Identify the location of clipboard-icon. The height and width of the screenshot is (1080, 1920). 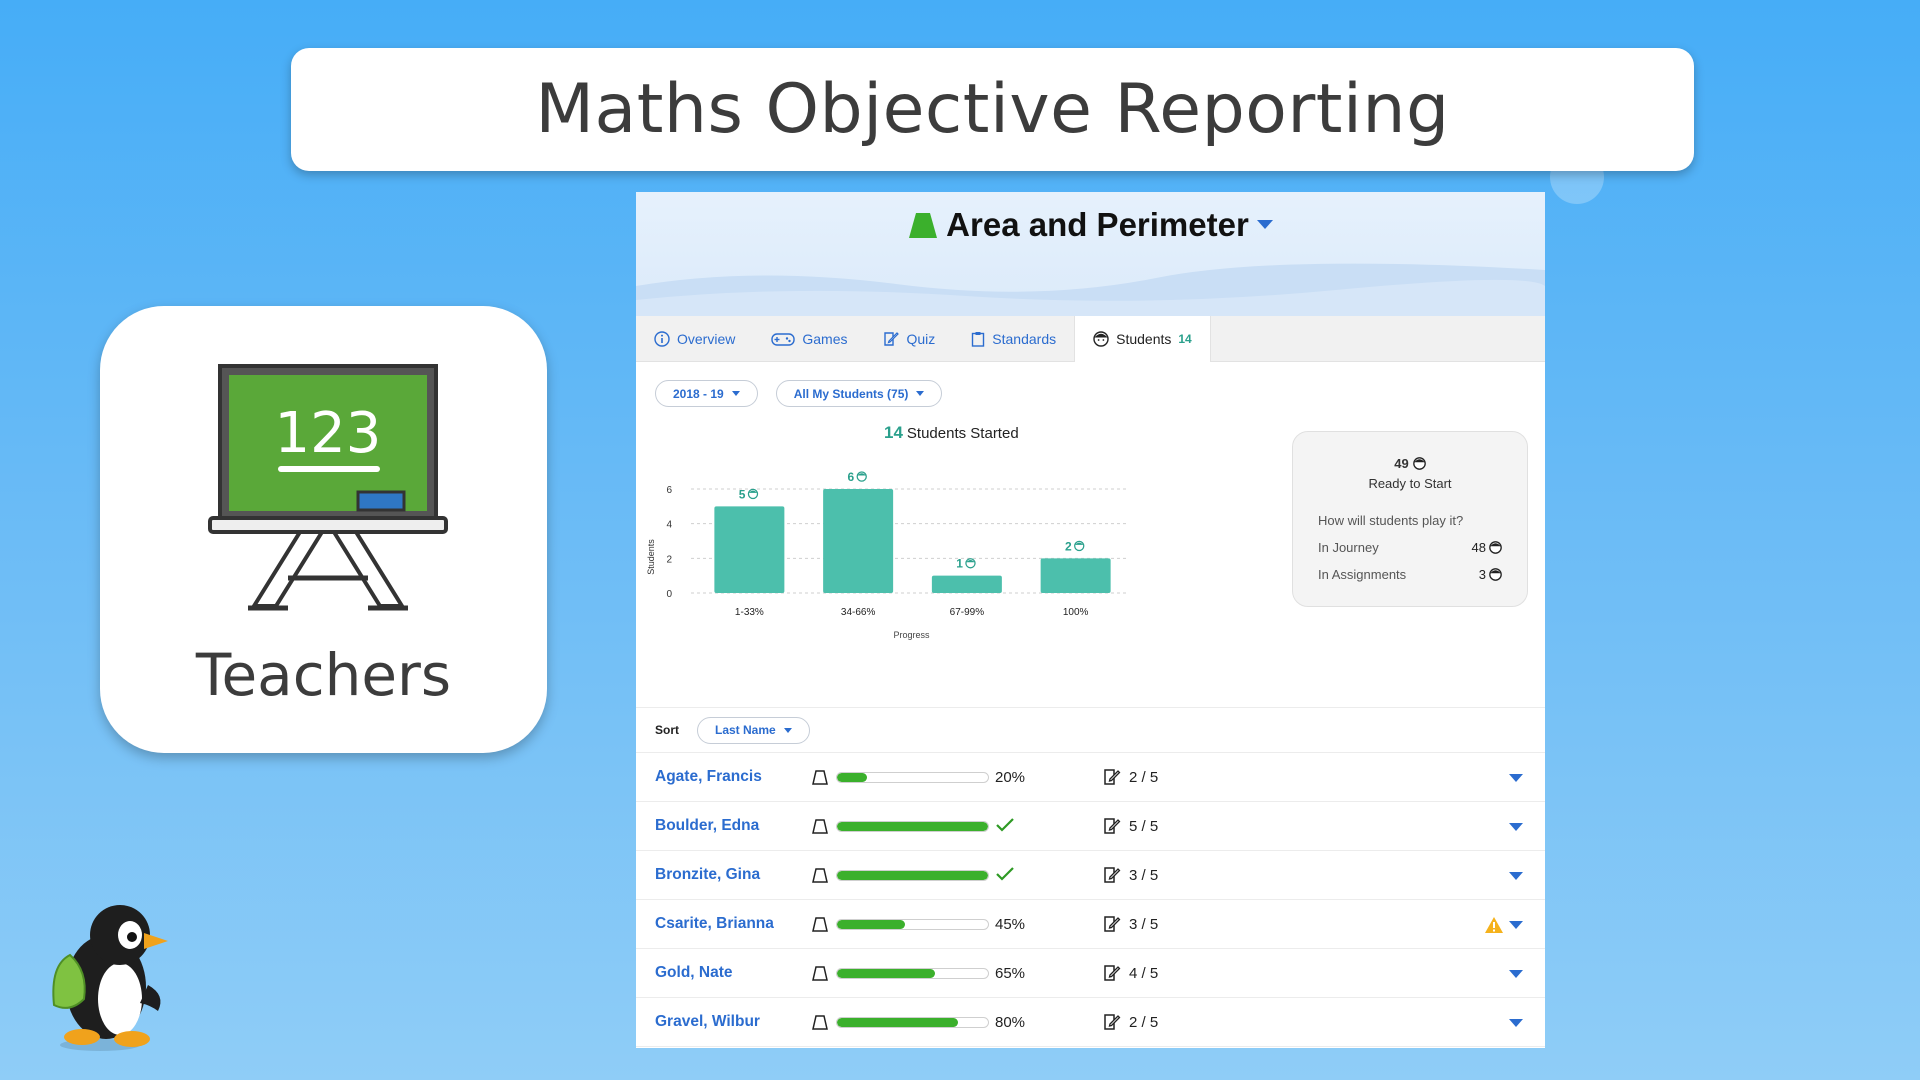
(978, 339).